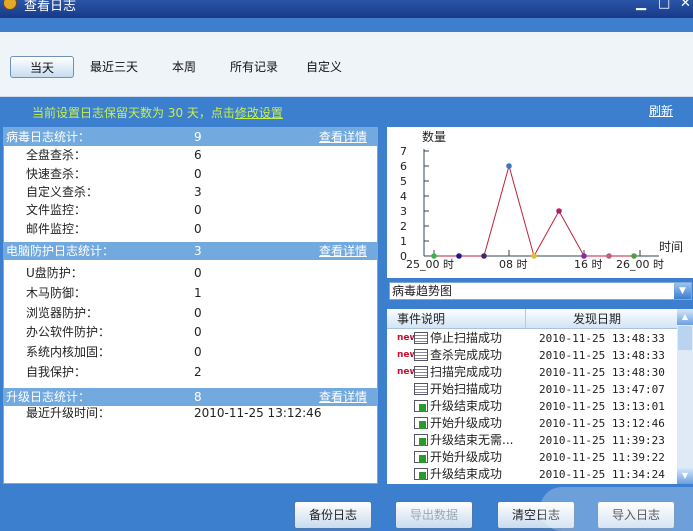 This screenshot has height=531, width=693. I want to click on stat-row: 文件监控： 0, so click(201, 210).